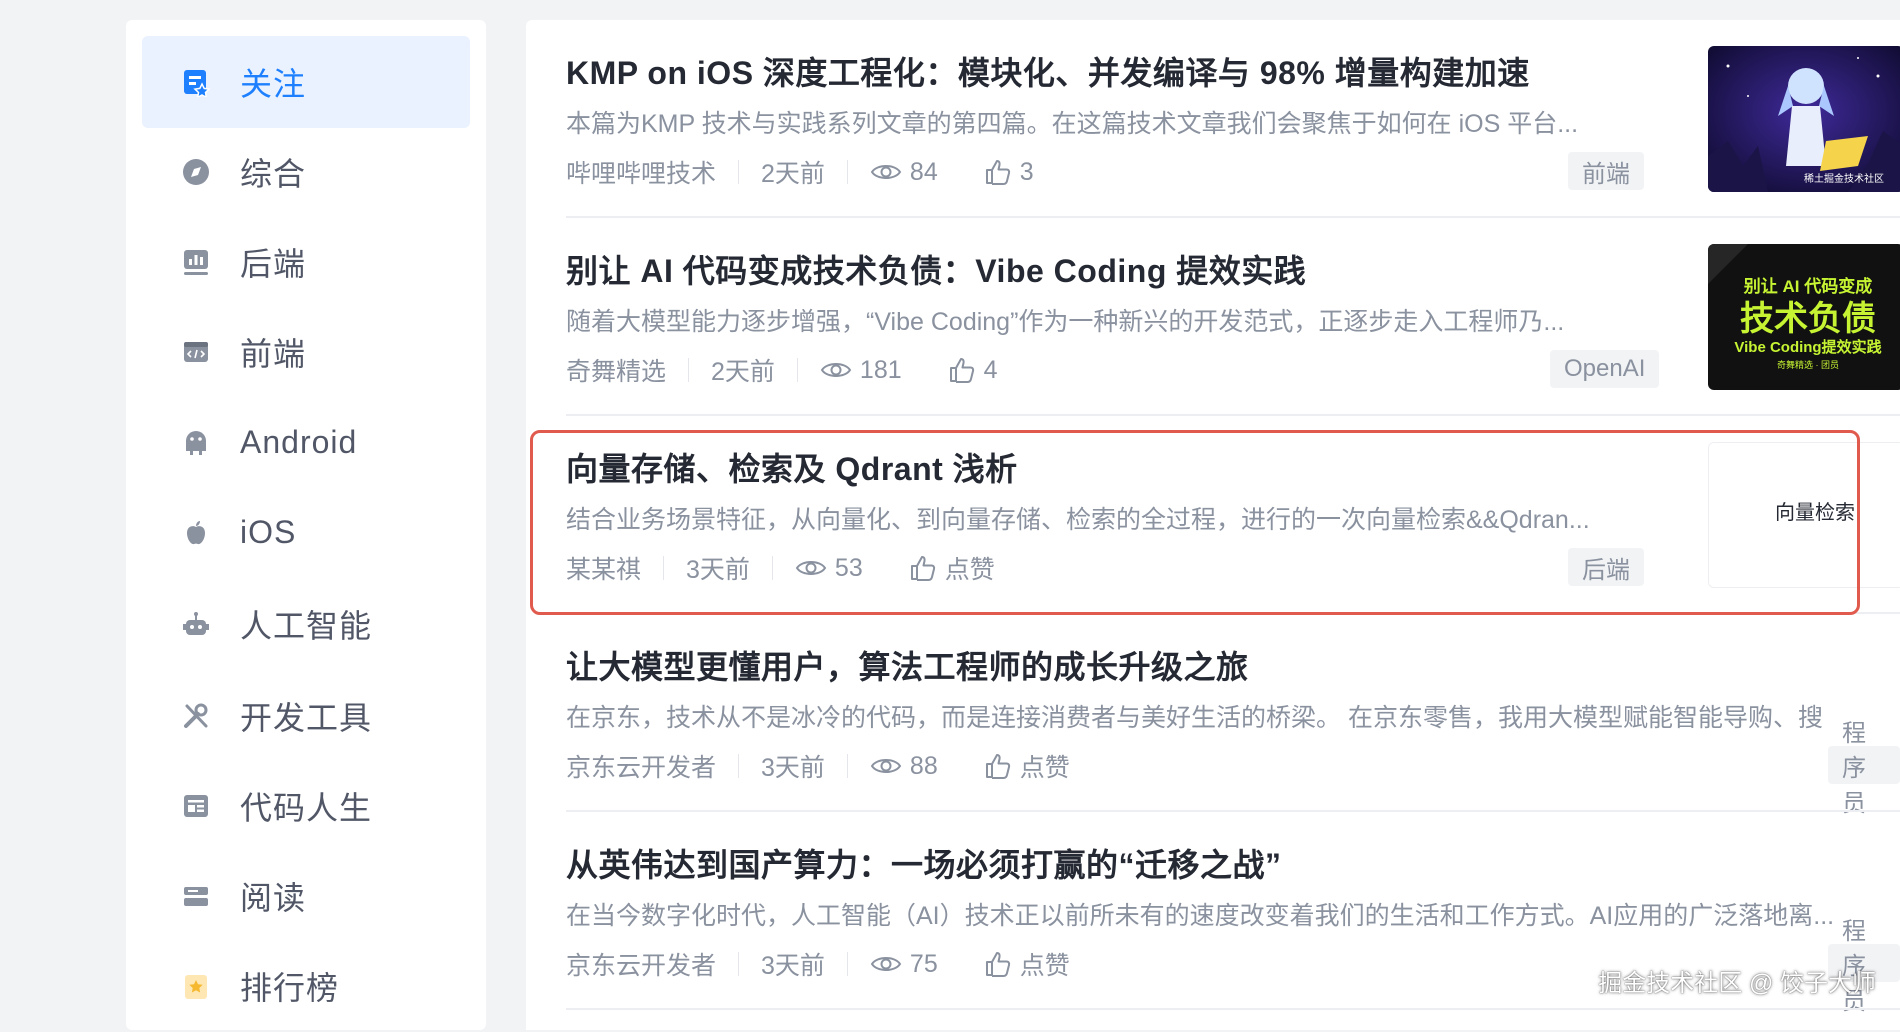  What do you see at coordinates (904, 964) in the screenshot?
I see `view-count: 75` at bounding box center [904, 964].